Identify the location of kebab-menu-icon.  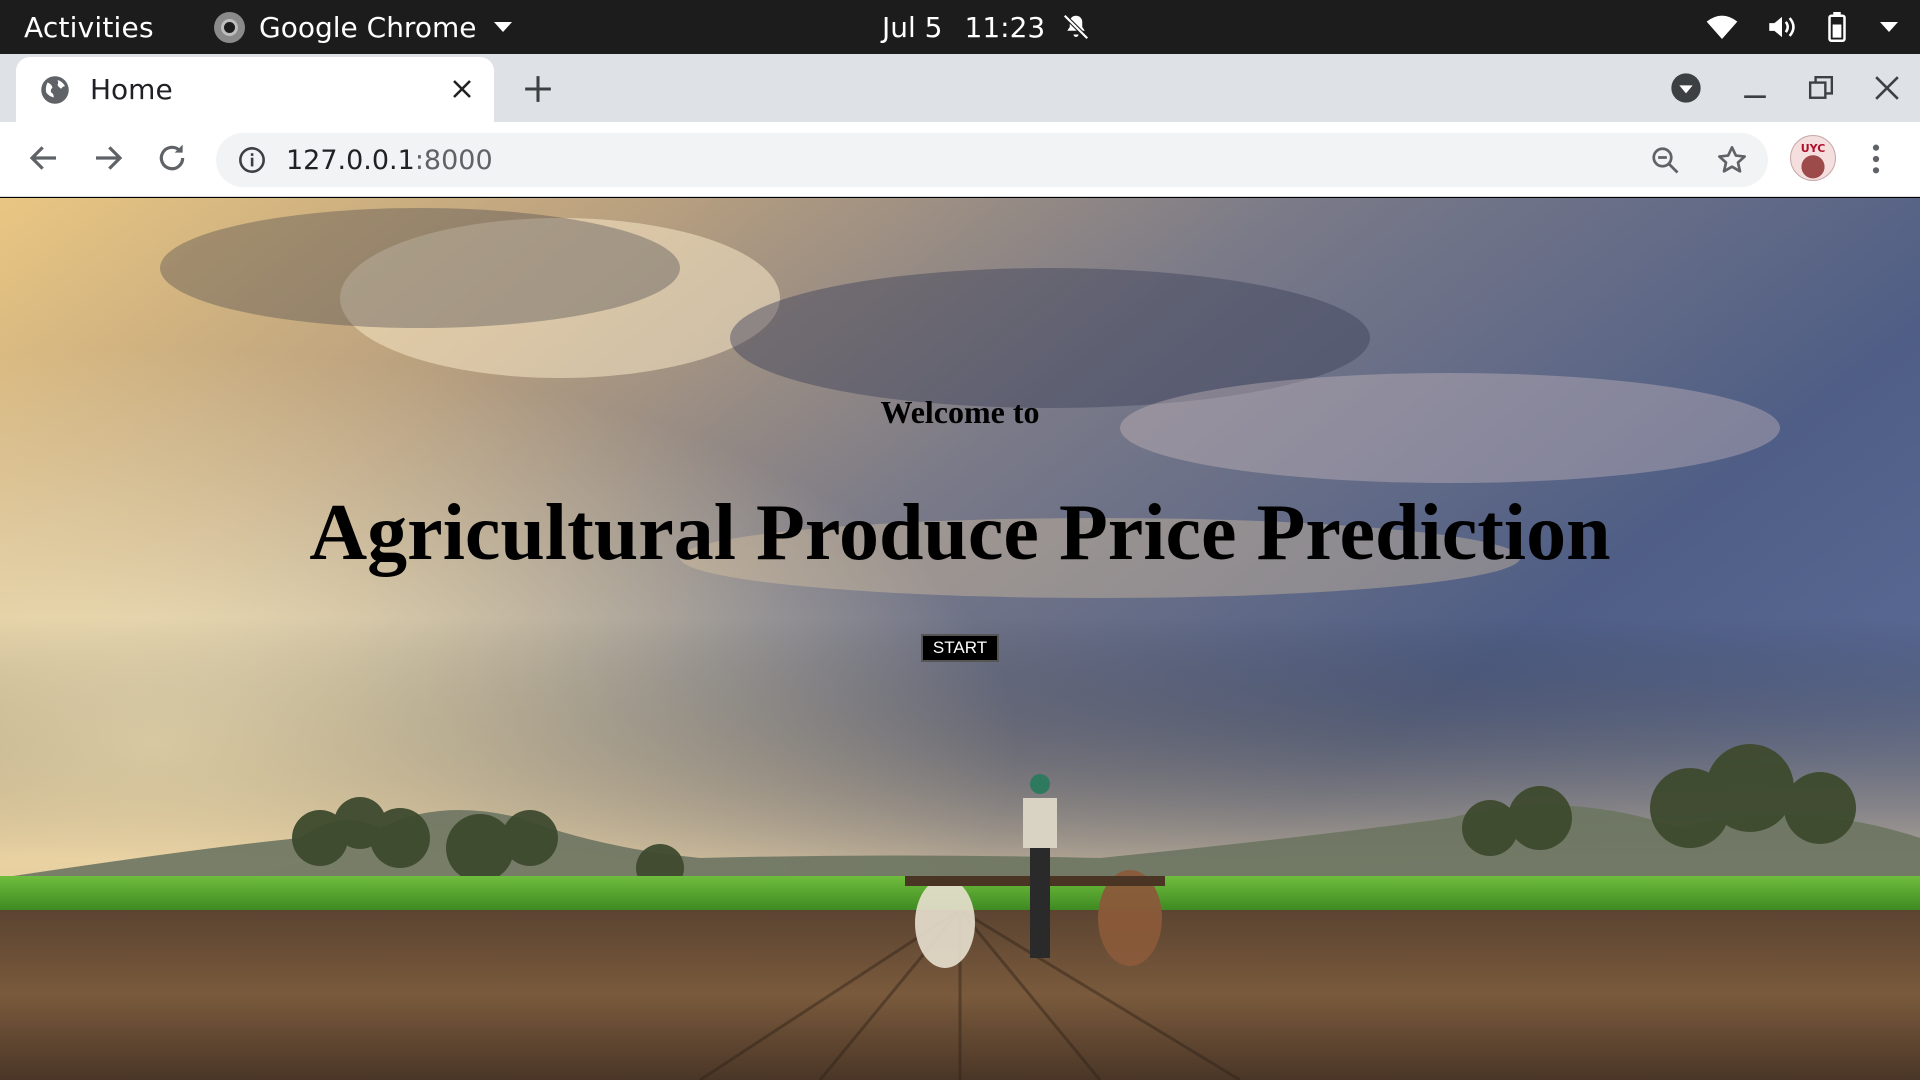
(1876, 159).